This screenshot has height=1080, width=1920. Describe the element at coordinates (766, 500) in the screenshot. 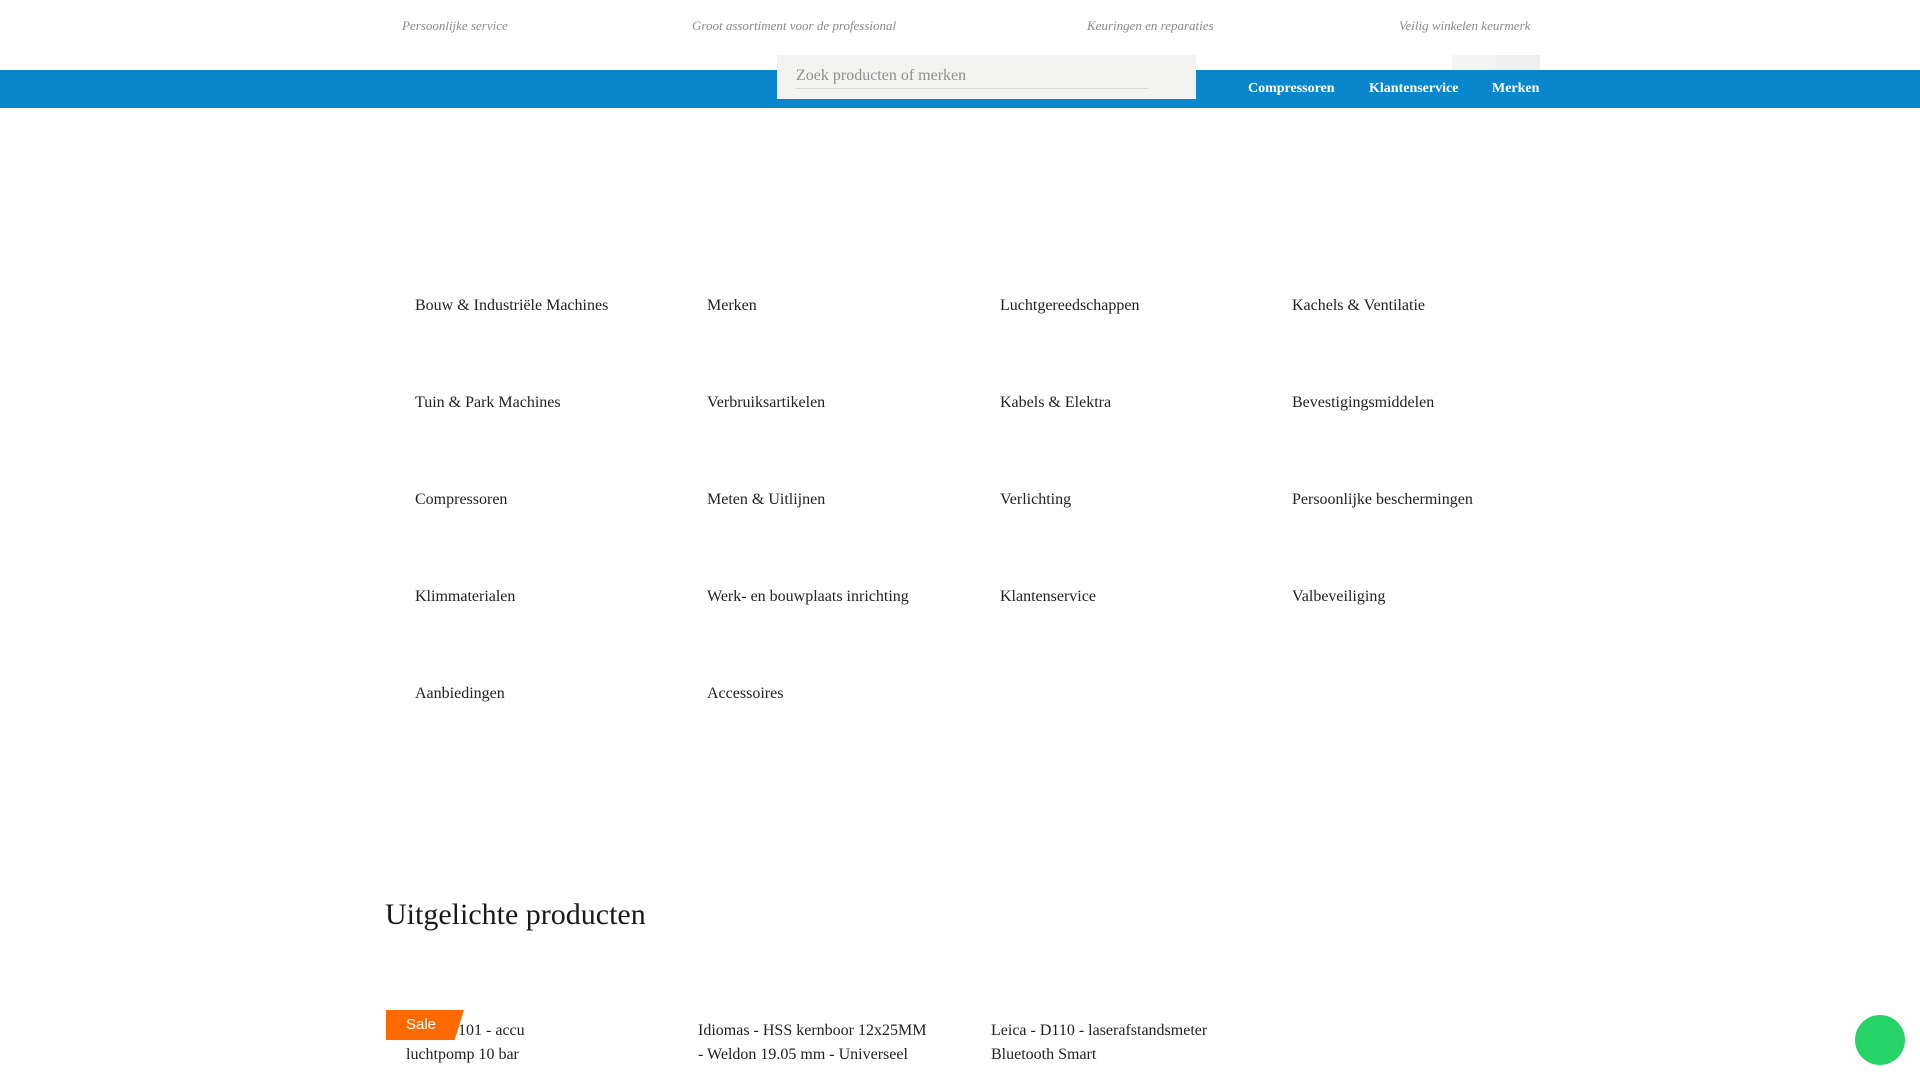

I see `category-link: Meten & Uitlijnen` at that location.